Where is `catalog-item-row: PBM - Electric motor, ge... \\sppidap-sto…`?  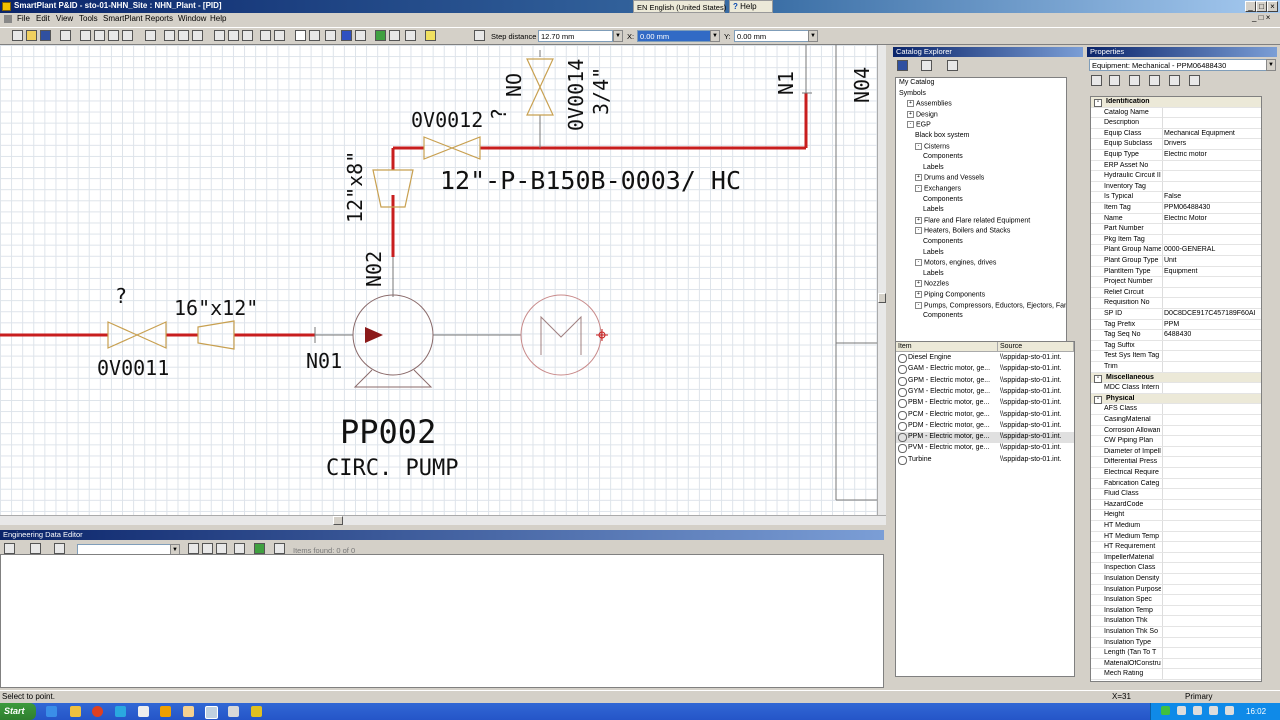 catalog-item-row: PBM - Electric motor, ge... \\sppidap-sto… is located at coordinates (985, 403).